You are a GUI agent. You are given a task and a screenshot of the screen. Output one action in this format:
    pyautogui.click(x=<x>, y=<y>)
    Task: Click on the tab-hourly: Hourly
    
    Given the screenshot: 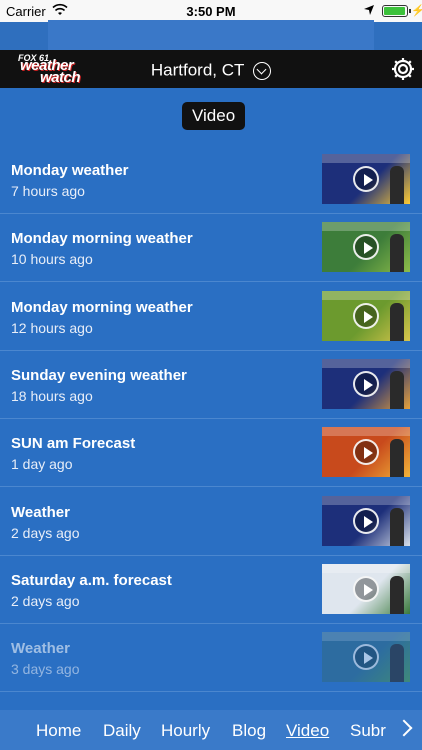 What is the action you would take?
    pyautogui.click(x=185, y=731)
    